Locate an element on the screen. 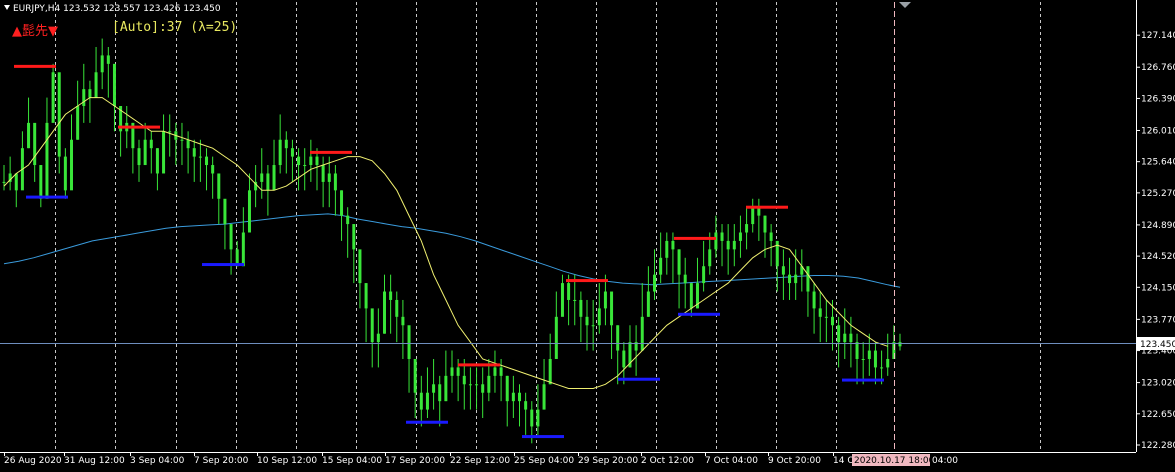  time-tick-label: 9 Oct 20:00 is located at coordinates (794, 461).